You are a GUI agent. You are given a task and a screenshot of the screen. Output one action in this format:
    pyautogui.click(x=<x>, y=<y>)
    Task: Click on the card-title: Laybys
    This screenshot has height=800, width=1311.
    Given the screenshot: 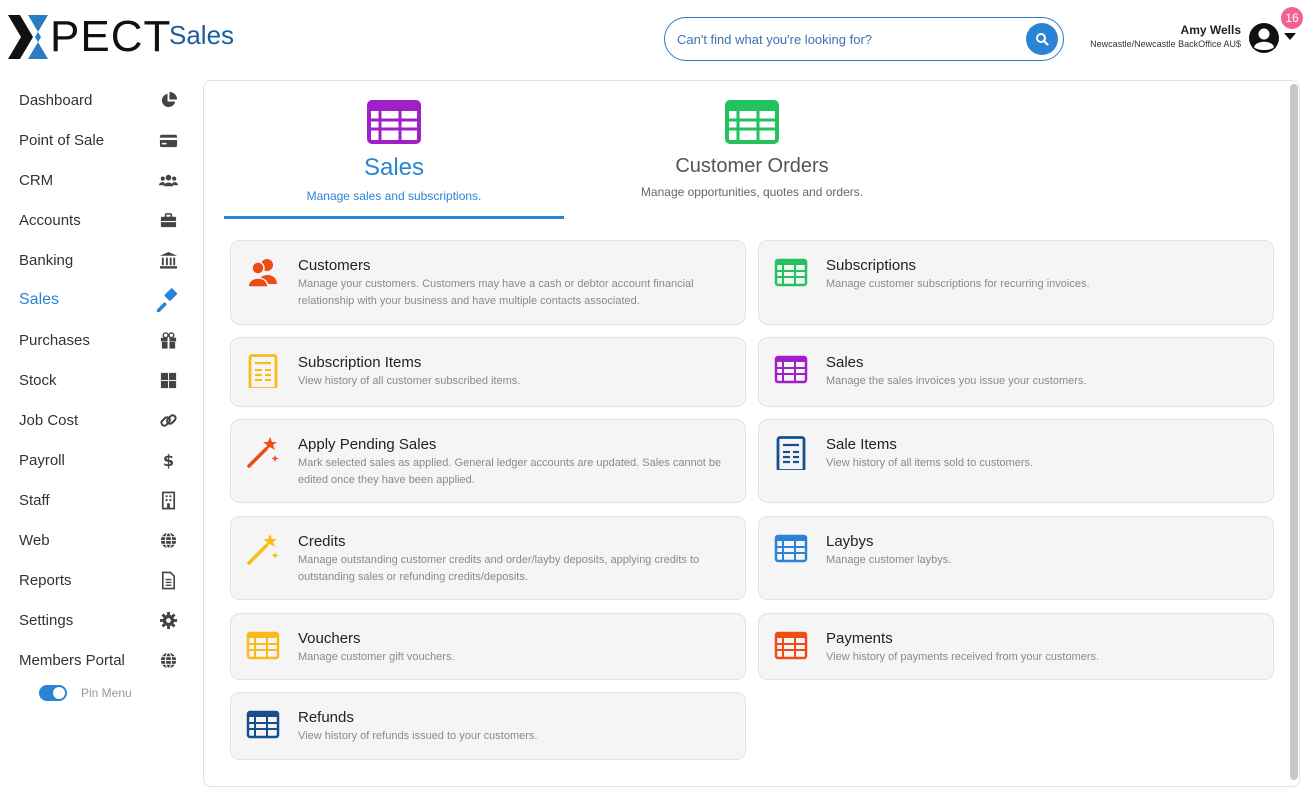 What is the action you would take?
    pyautogui.click(x=850, y=541)
    